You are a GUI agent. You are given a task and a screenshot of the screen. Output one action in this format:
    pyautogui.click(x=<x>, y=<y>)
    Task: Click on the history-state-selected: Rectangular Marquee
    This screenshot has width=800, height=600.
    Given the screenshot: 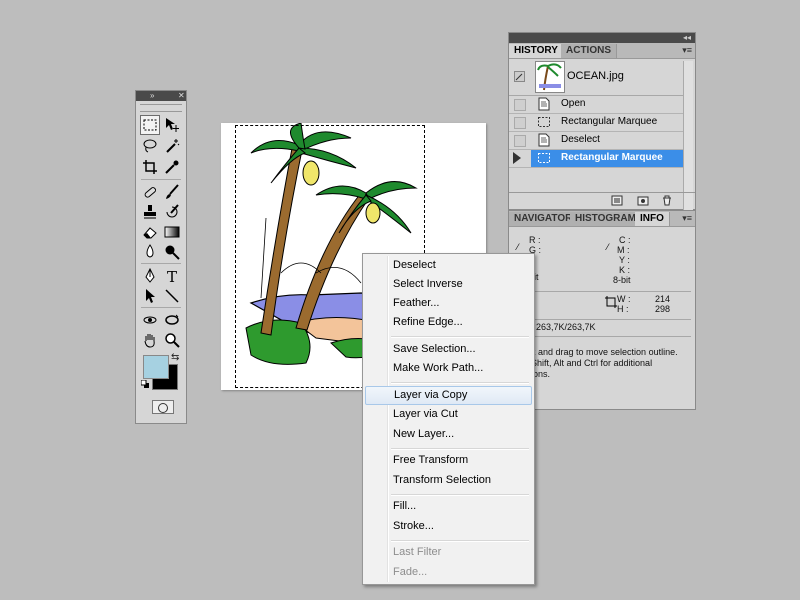 What is the action you would take?
    pyautogui.click(x=596, y=159)
    